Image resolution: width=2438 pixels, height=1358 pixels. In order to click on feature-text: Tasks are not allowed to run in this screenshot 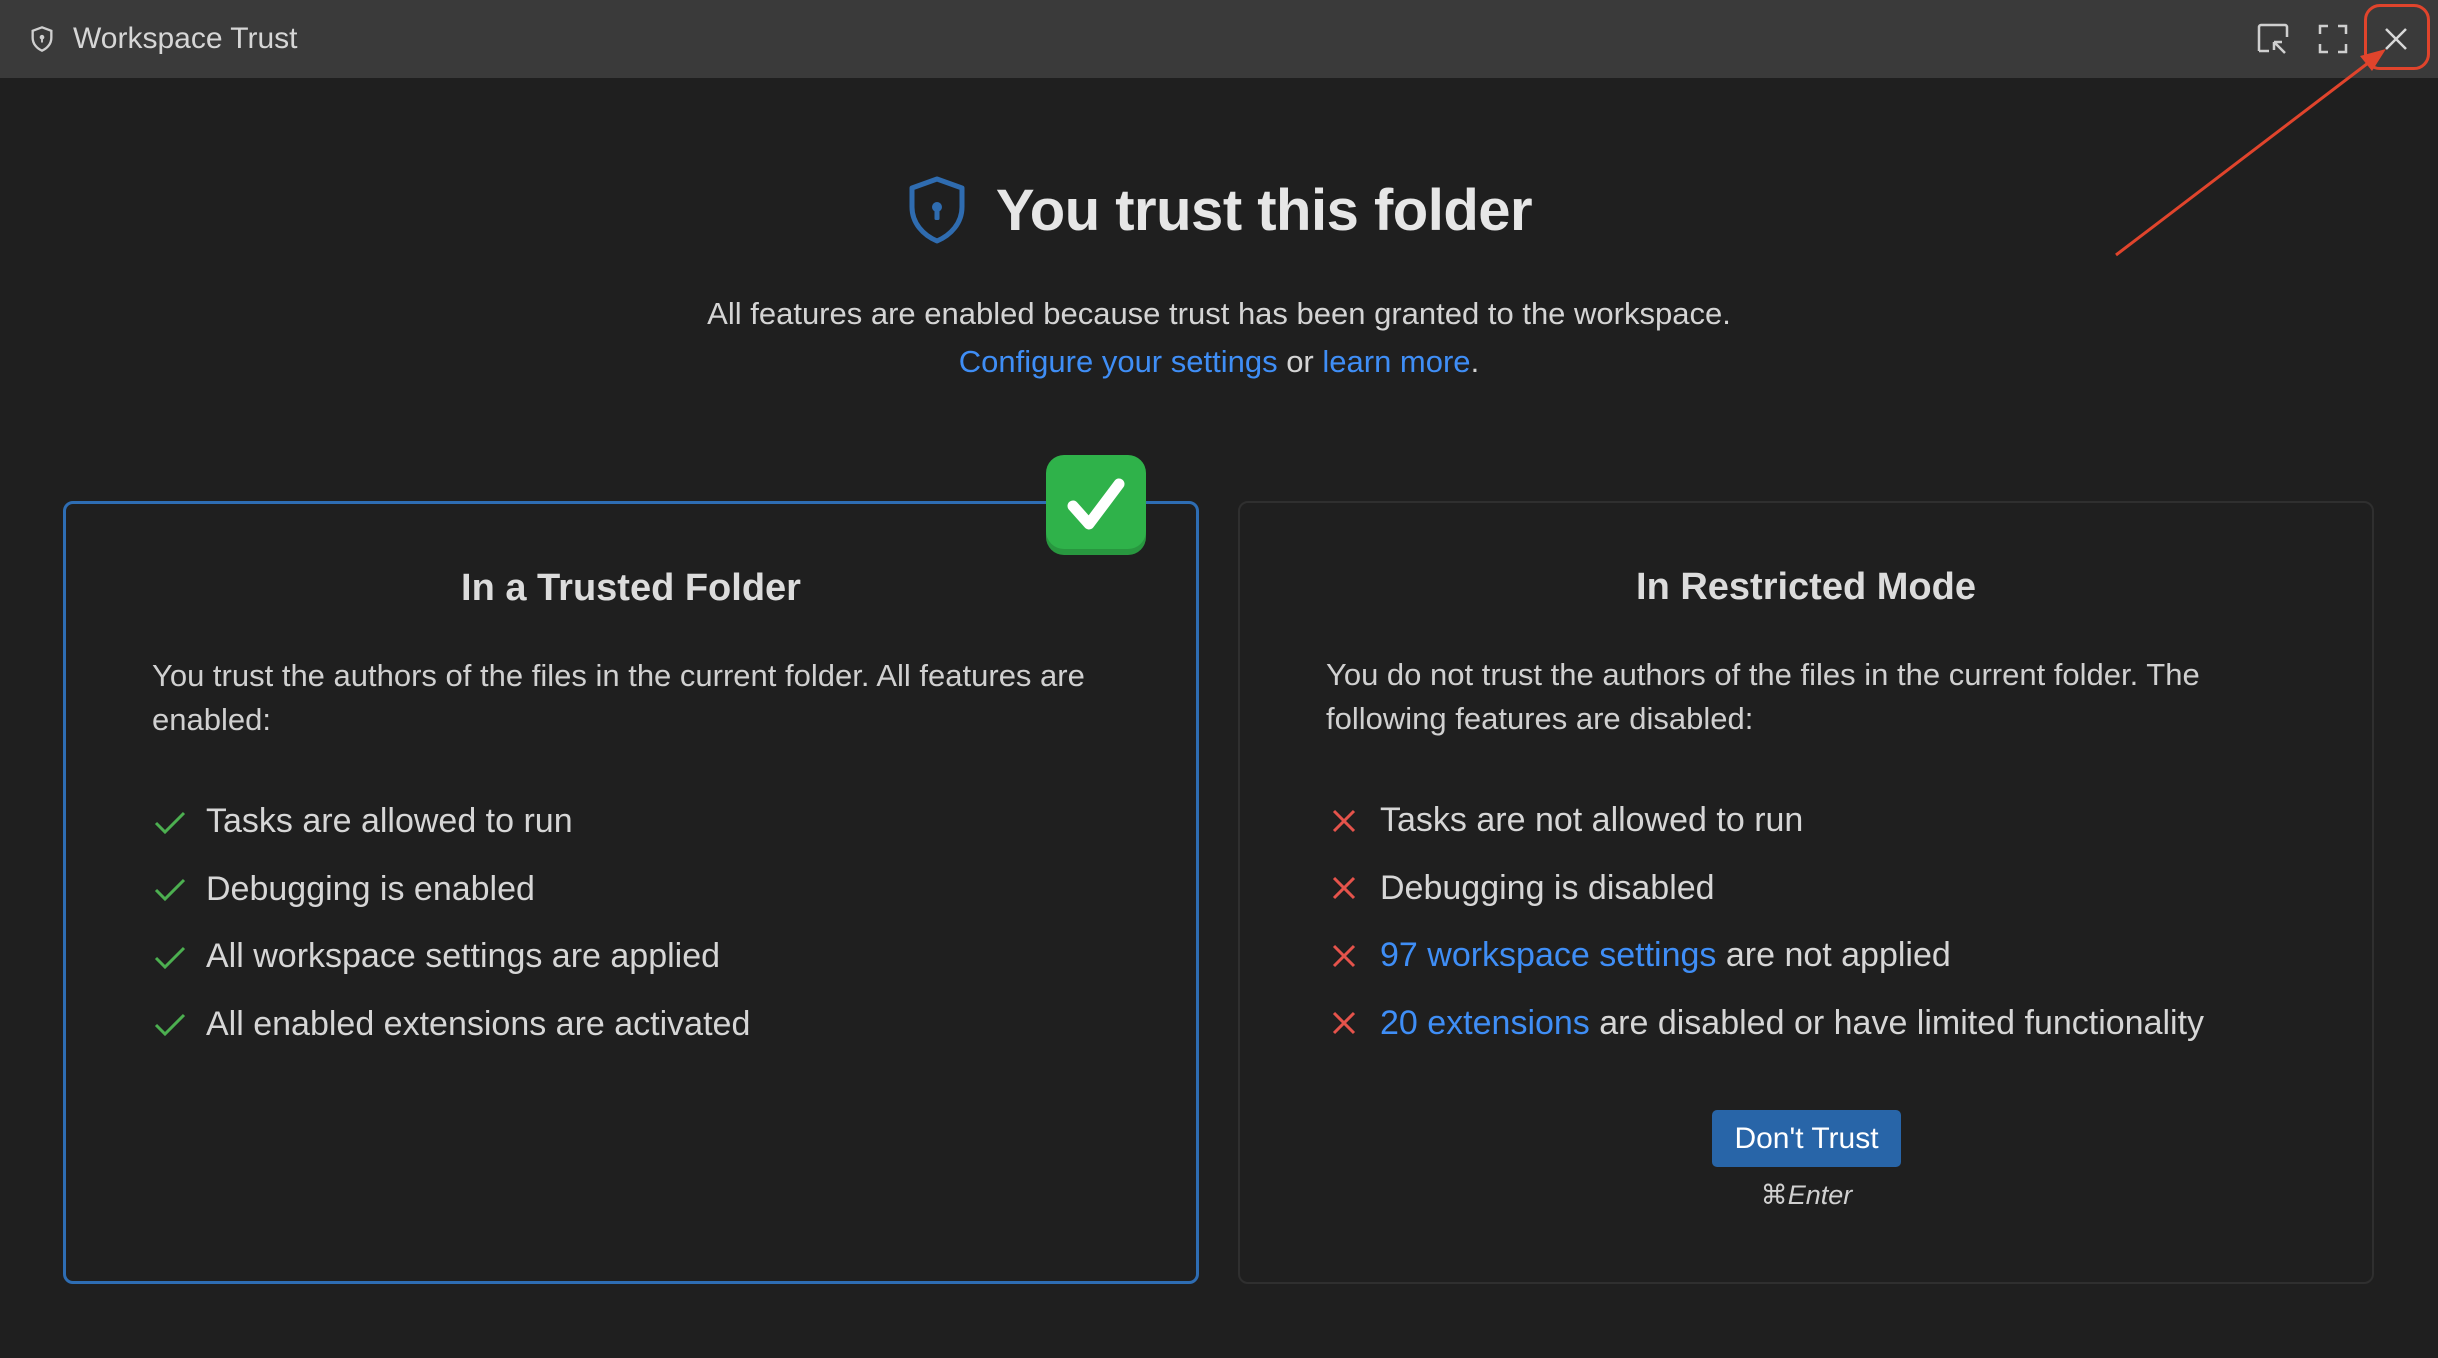, I will do `click(1592, 820)`.